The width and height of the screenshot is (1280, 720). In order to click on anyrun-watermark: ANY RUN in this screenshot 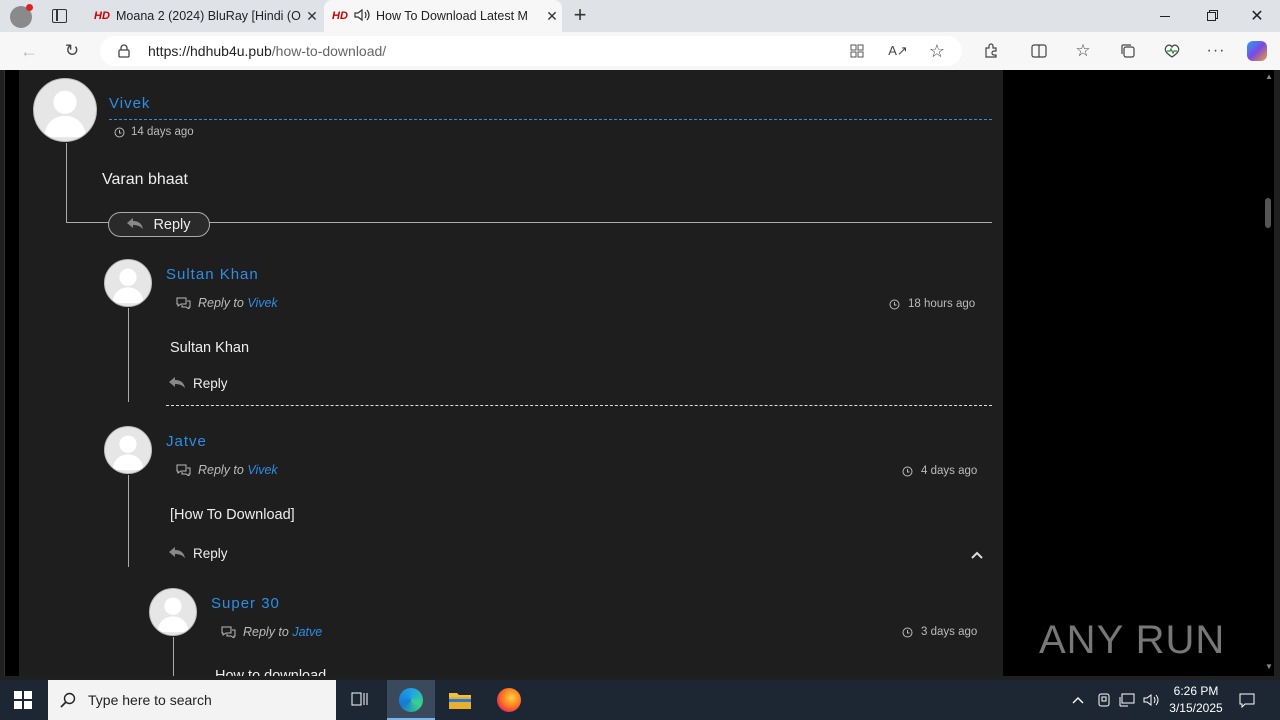, I will do `click(1132, 639)`.